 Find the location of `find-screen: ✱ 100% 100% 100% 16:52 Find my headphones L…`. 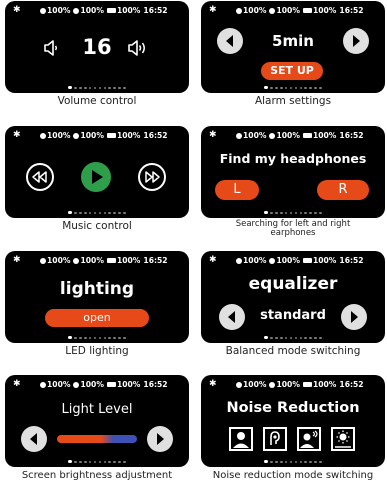

find-screen: ✱ 100% 100% 100% 16:52 Find my headphones L… is located at coordinates (293, 172).